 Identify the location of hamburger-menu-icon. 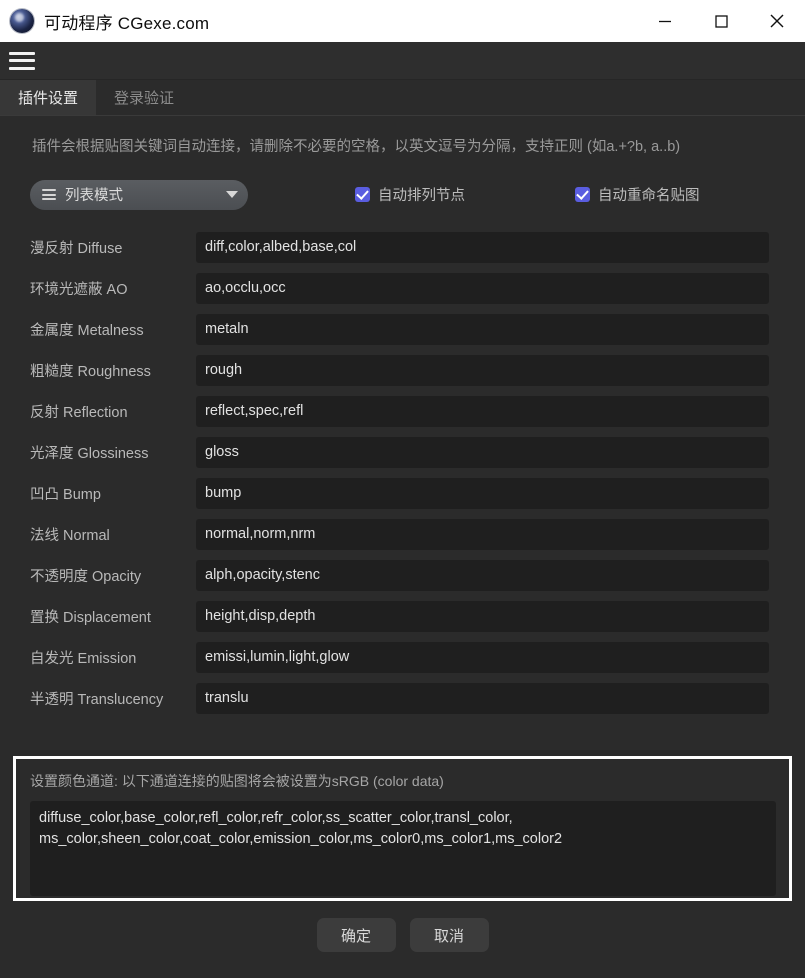
(22, 60).